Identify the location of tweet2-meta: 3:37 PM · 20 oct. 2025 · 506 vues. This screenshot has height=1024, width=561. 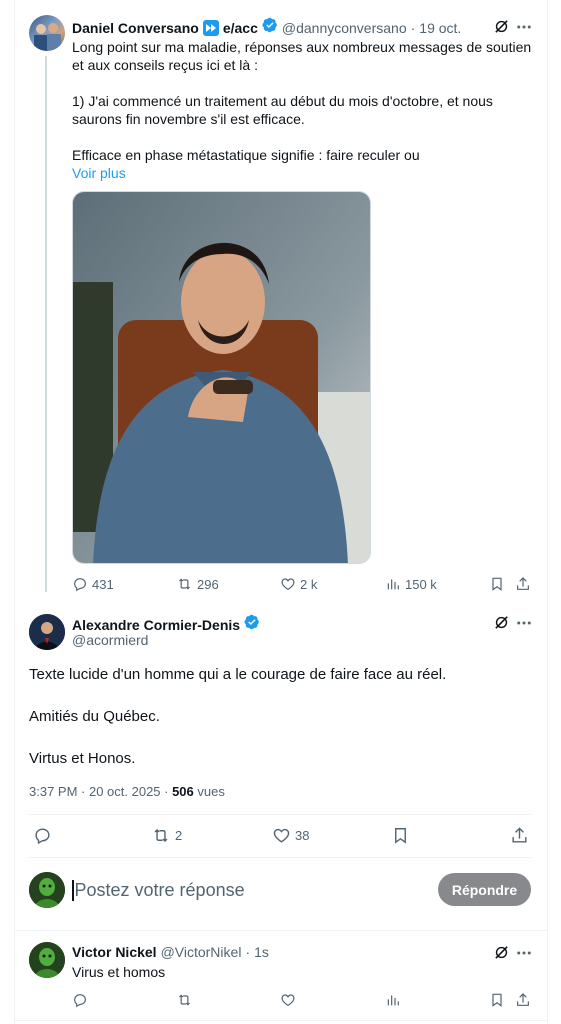
(127, 791).